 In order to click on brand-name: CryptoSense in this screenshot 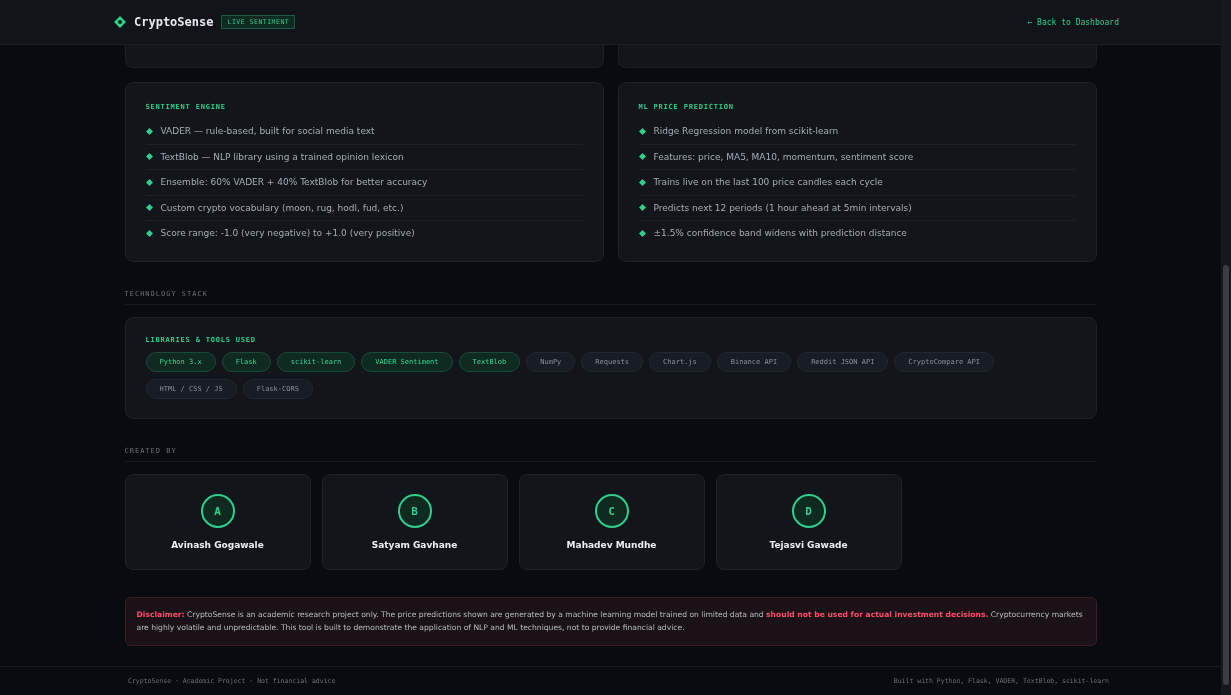, I will do `click(174, 22)`.